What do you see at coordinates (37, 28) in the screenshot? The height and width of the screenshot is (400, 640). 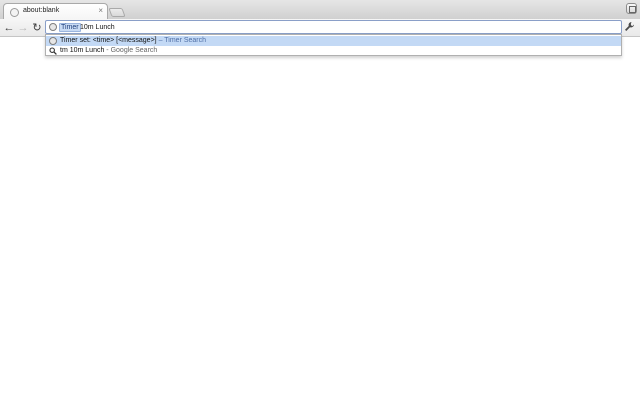 I see `reload-button: ↻` at bounding box center [37, 28].